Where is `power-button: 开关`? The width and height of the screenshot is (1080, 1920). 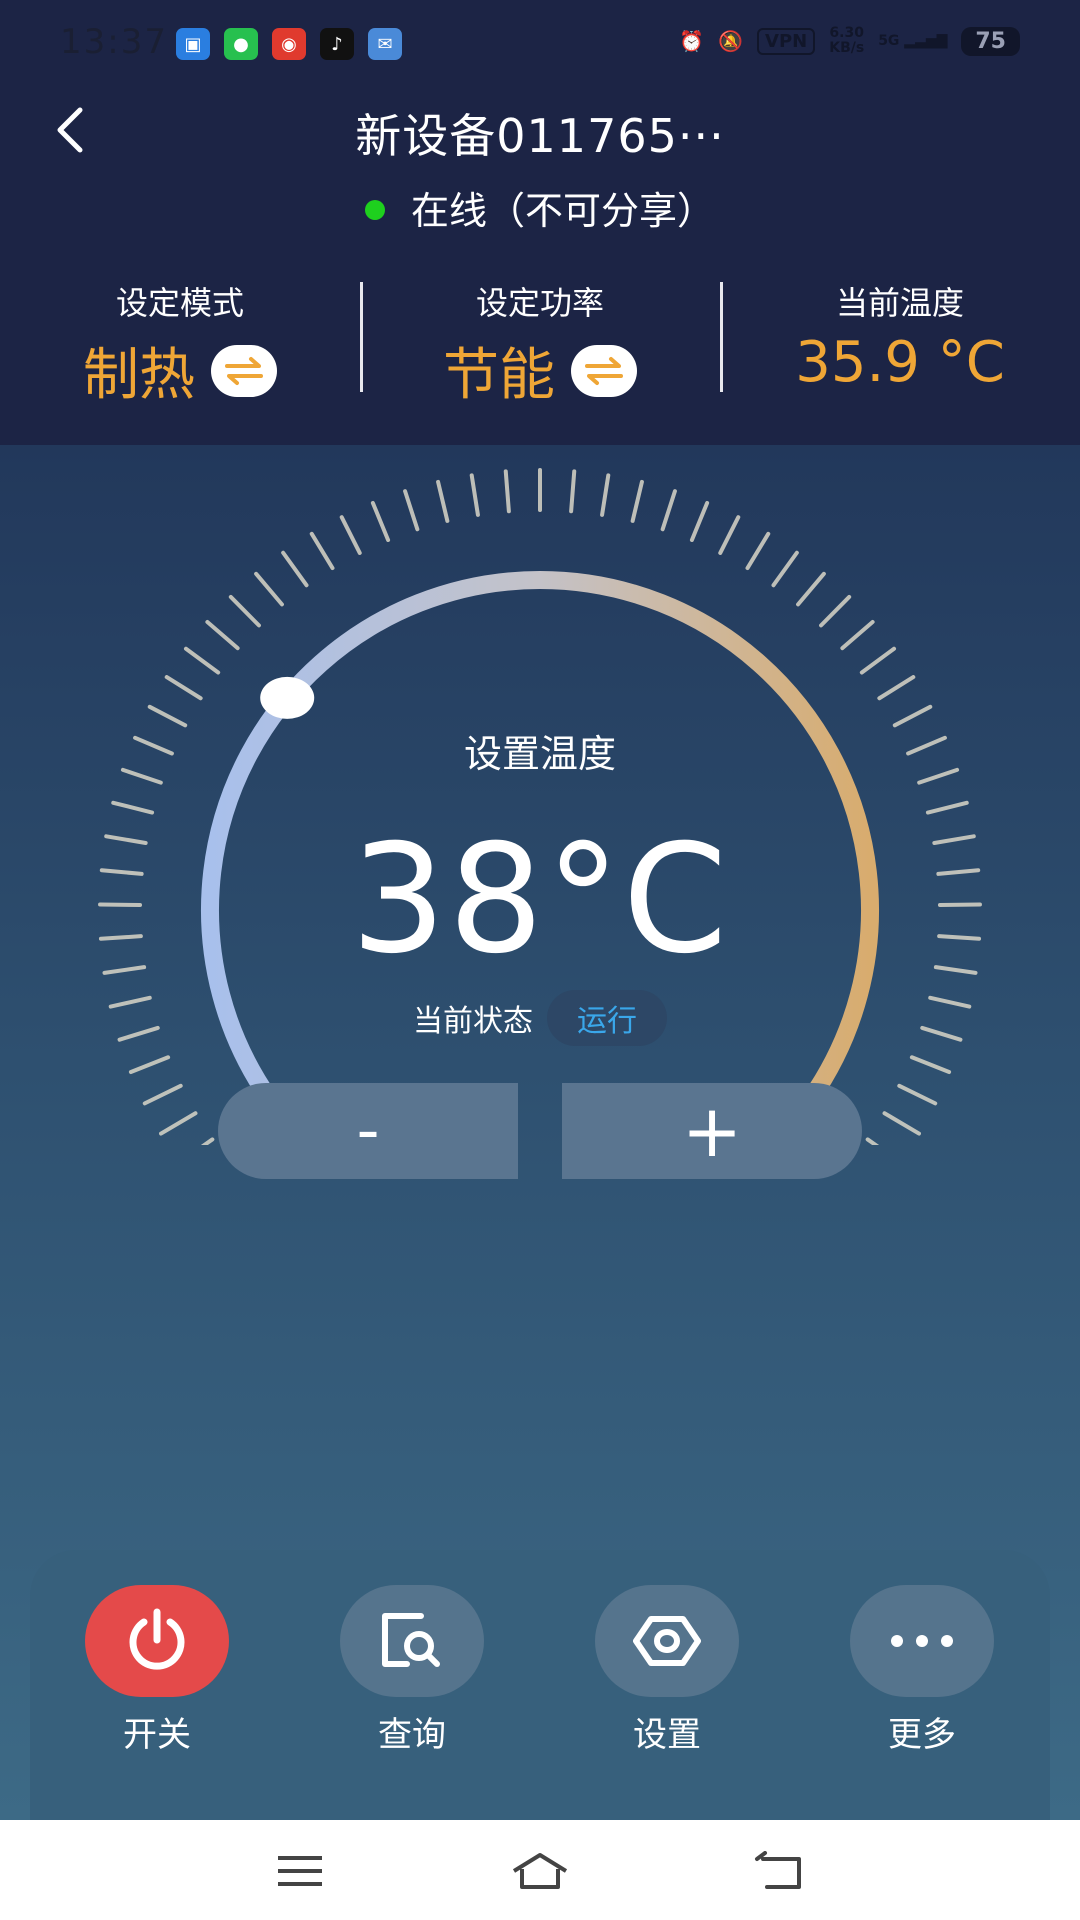
power-button: 开关 is located at coordinates (157, 1670).